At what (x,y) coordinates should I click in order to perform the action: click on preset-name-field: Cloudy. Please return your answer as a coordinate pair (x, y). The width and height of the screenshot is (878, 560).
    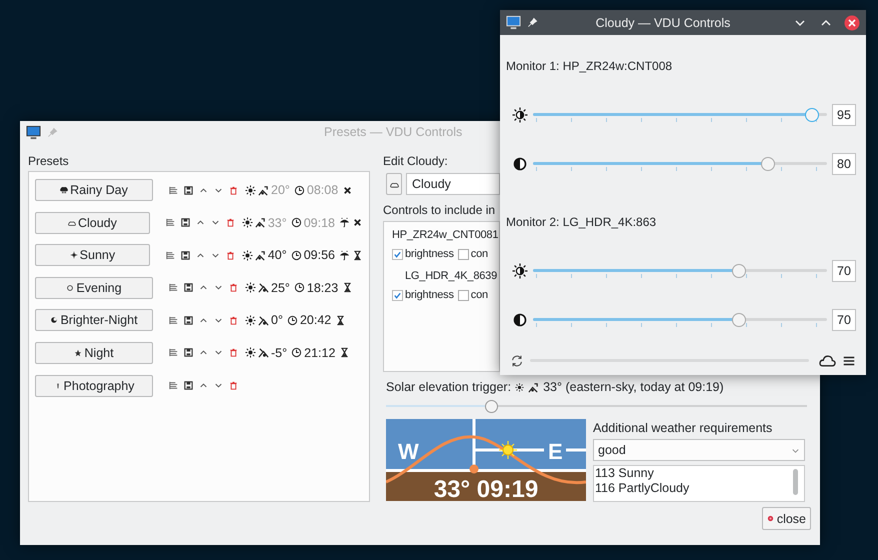
    Looking at the image, I should click on (453, 184).